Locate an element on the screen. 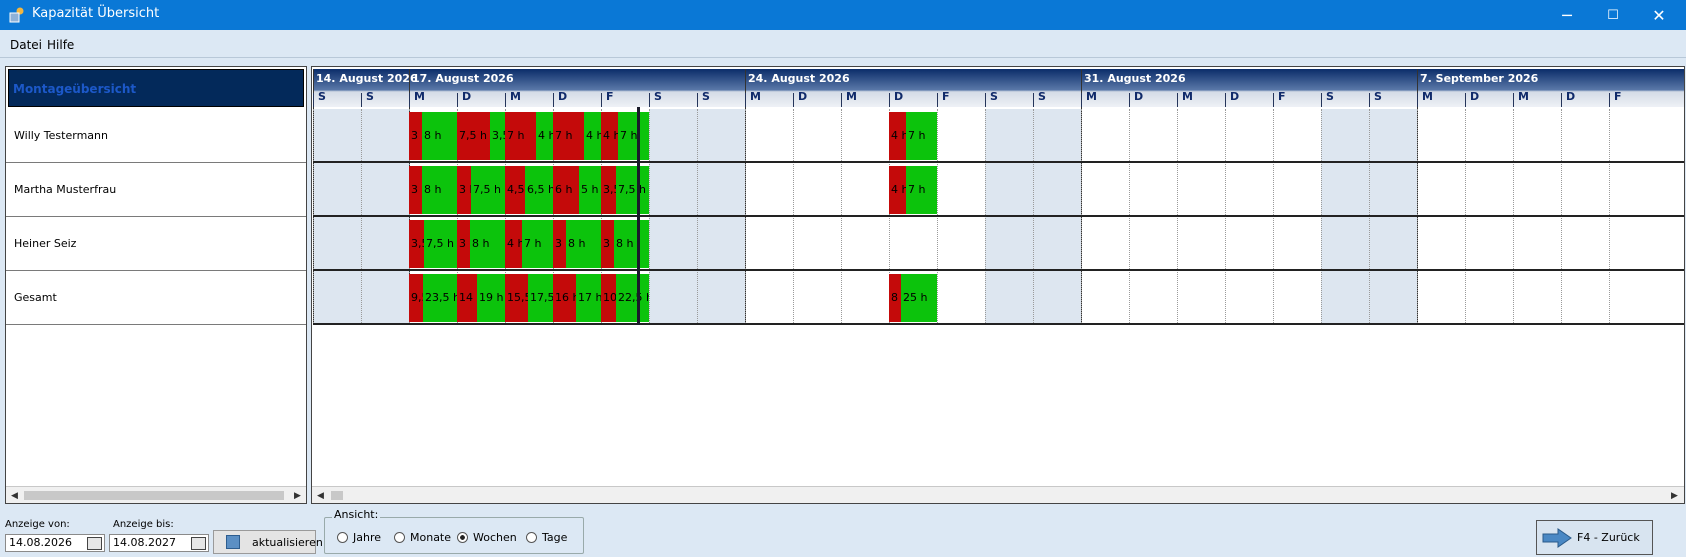 The image size is (1686, 557). free-bar: 17 h is located at coordinates (588, 298).